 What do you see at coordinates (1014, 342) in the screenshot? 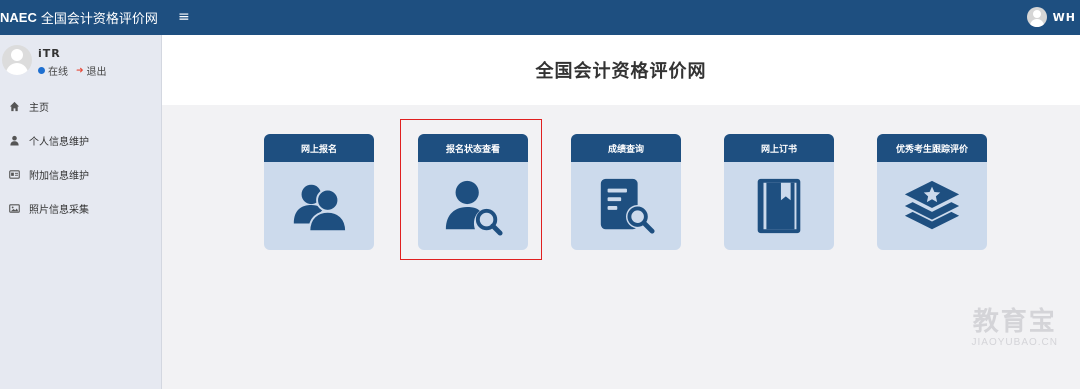
I see `watermark-en: JIAOYUBAO.CN` at bounding box center [1014, 342].